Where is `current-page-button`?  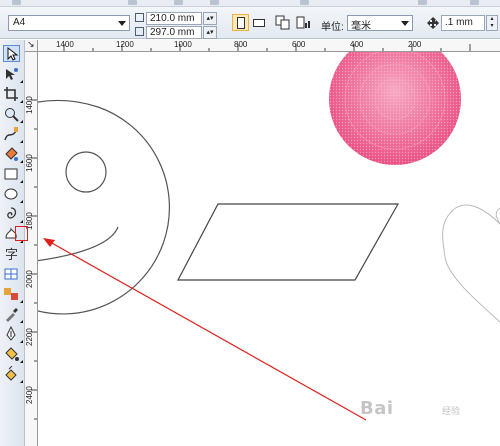
current-page-button is located at coordinates (303, 23).